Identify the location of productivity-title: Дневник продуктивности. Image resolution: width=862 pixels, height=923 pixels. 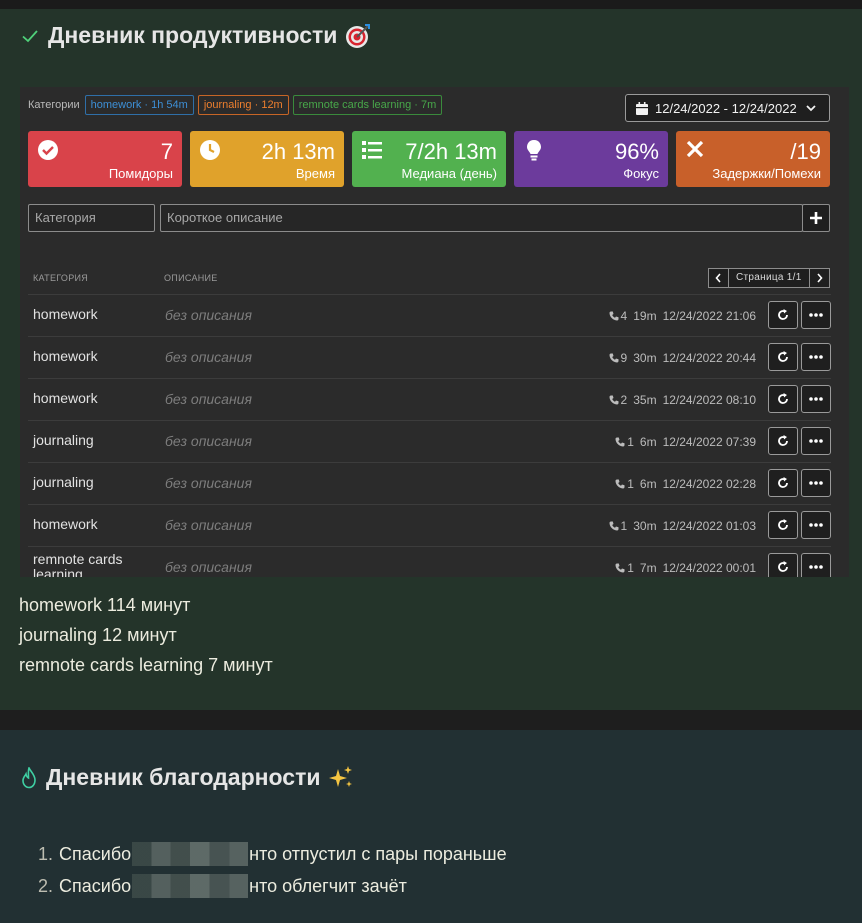
(193, 35).